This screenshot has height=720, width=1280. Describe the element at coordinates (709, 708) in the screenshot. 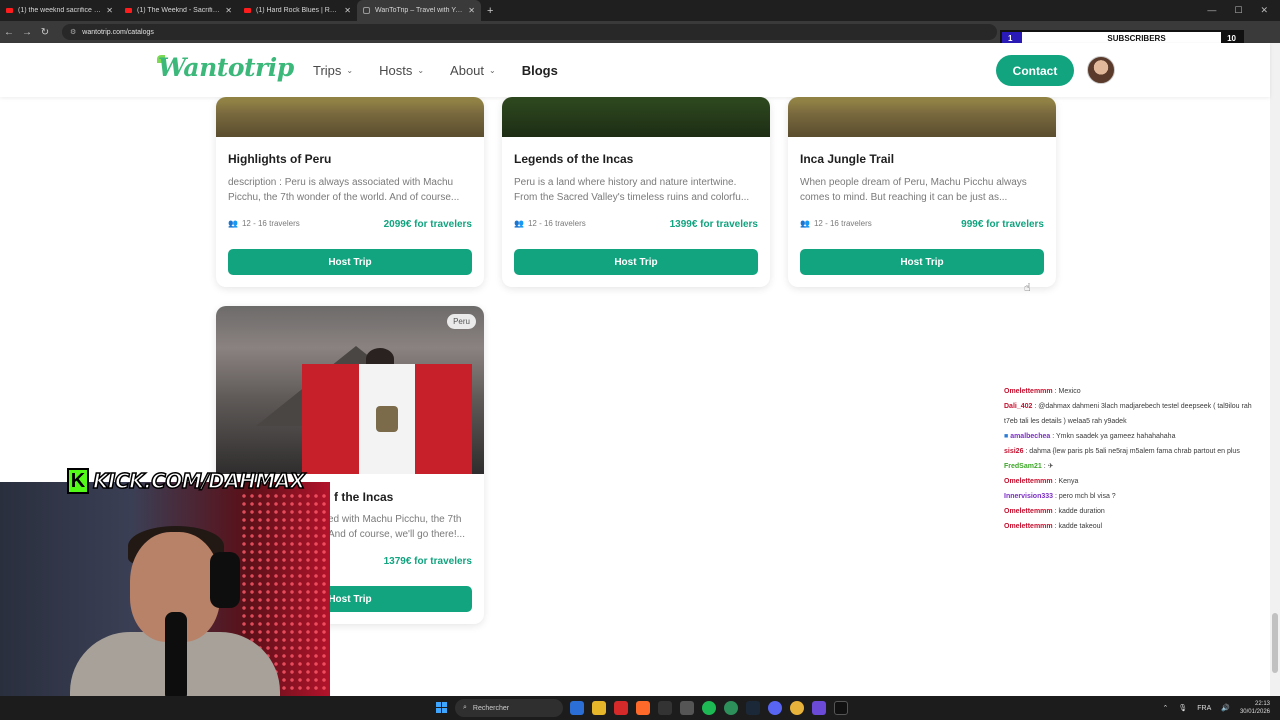

I see `spotify-icon` at that location.